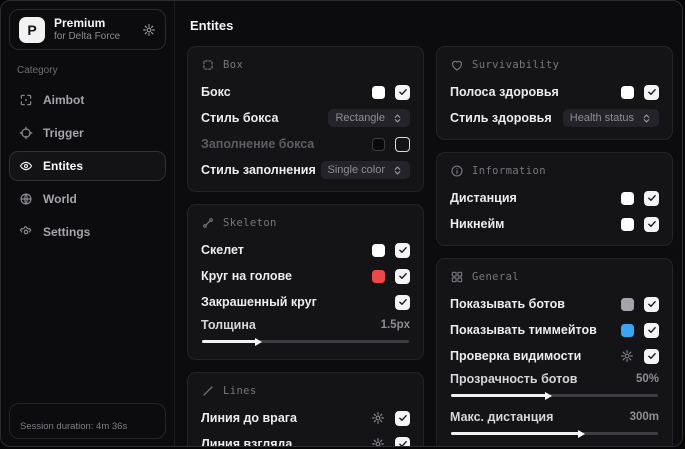  What do you see at coordinates (305, 325) in the screenshot?
I see `slider-header: Толщина 1.5px` at bounding box center [305, 325].